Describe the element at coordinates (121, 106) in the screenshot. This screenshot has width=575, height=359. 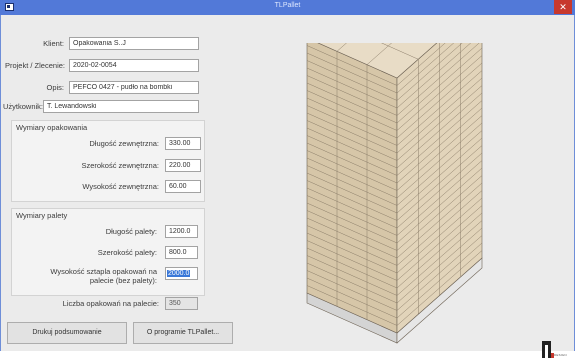
I see `uzytkownik-field` at that location.